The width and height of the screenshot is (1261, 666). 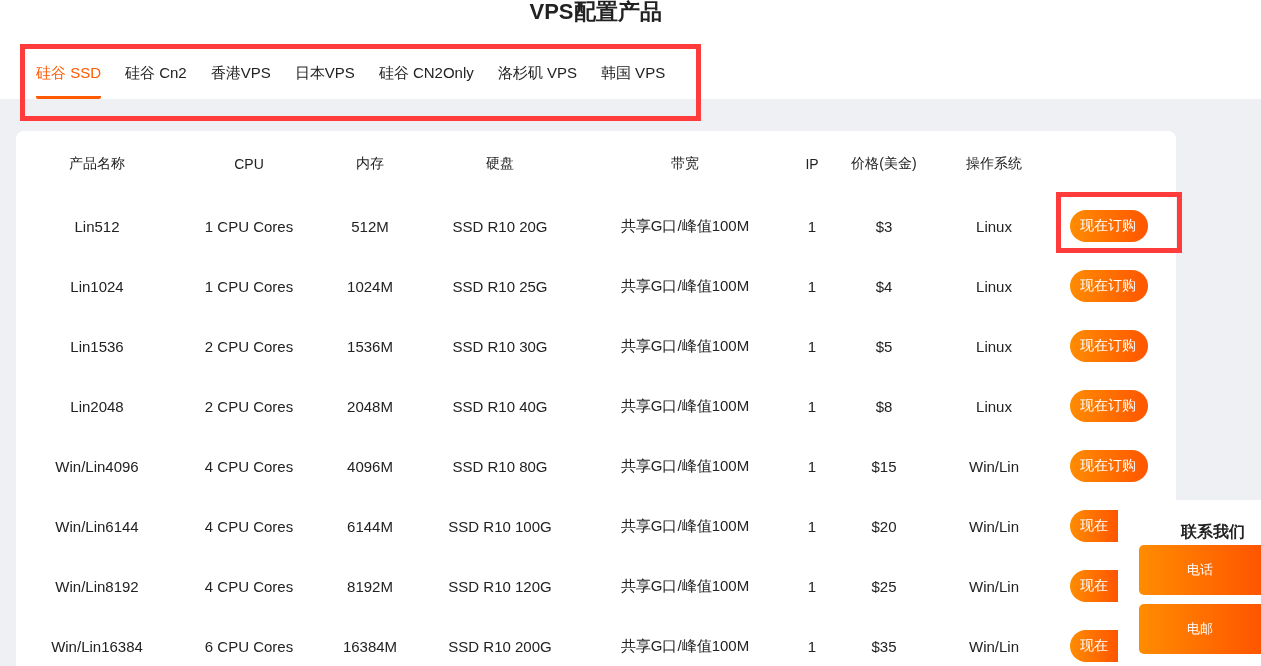 I want to click on table-cell-text: 6144M, so click(x=370, y=526).